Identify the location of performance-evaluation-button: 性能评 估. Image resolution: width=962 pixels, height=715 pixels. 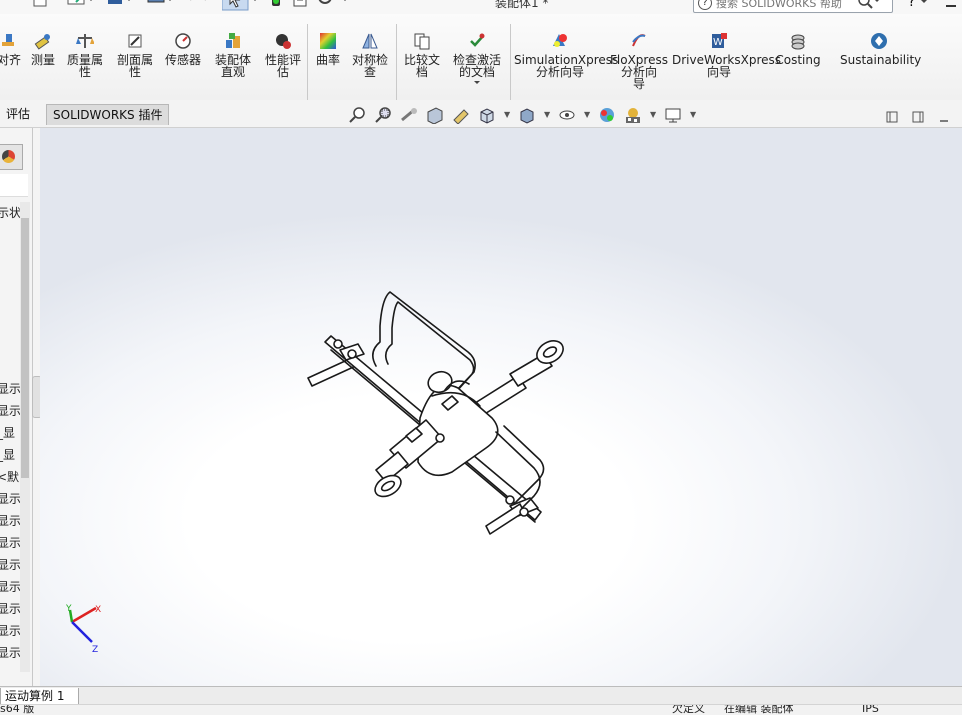
(283, 55).